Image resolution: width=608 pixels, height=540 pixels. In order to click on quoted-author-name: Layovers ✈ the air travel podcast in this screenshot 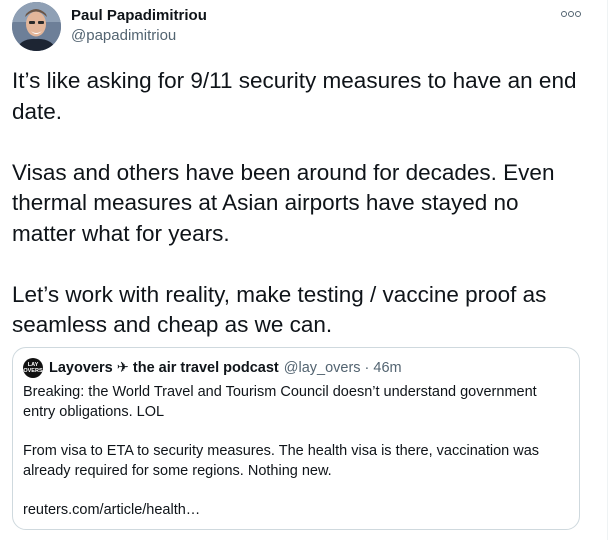, I will do `click(164, 368)`.